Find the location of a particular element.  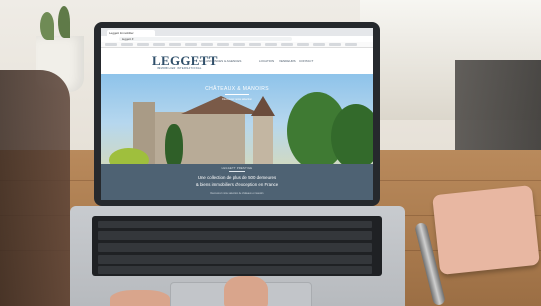

nav-item: CONTACT is located at coordinates (306, 61).